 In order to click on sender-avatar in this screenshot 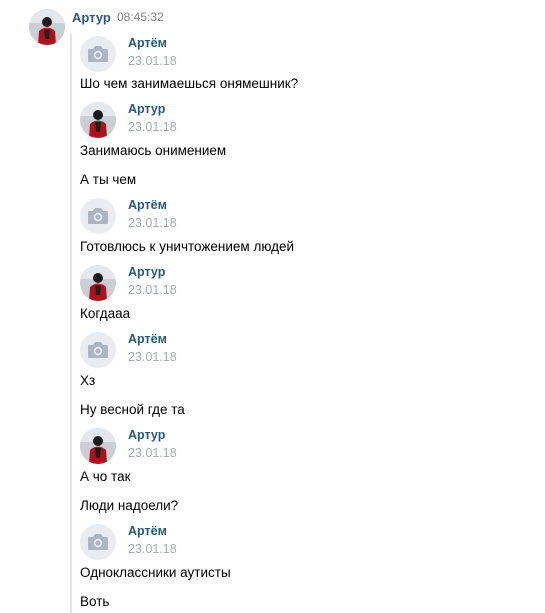, I will do `click(47, 27)`.